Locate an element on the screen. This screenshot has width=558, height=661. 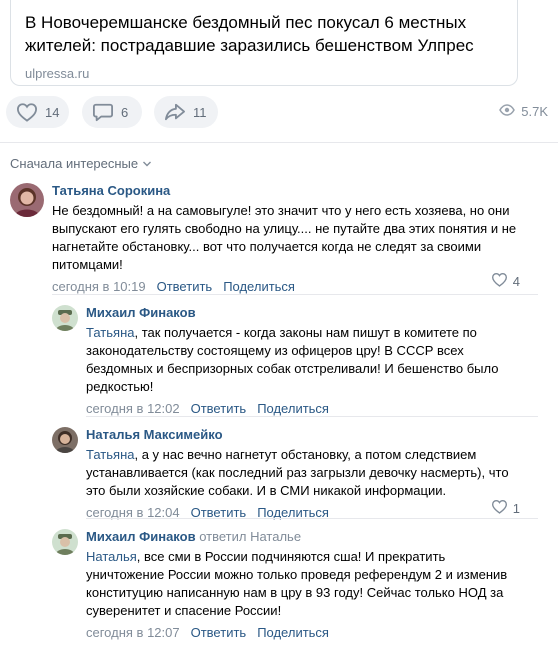
like-button: 14 is located at coordinates (37, 112).